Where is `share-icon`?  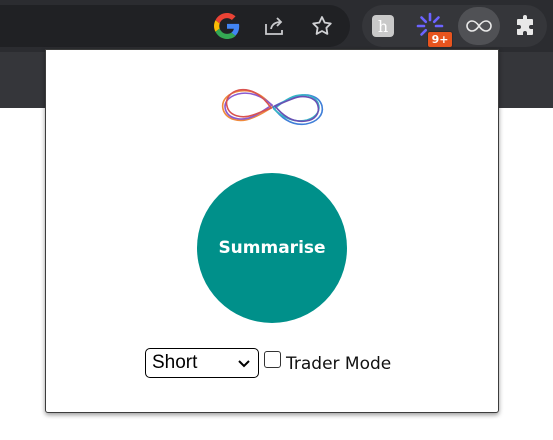 share-icon is located at coordinates (274, 26).